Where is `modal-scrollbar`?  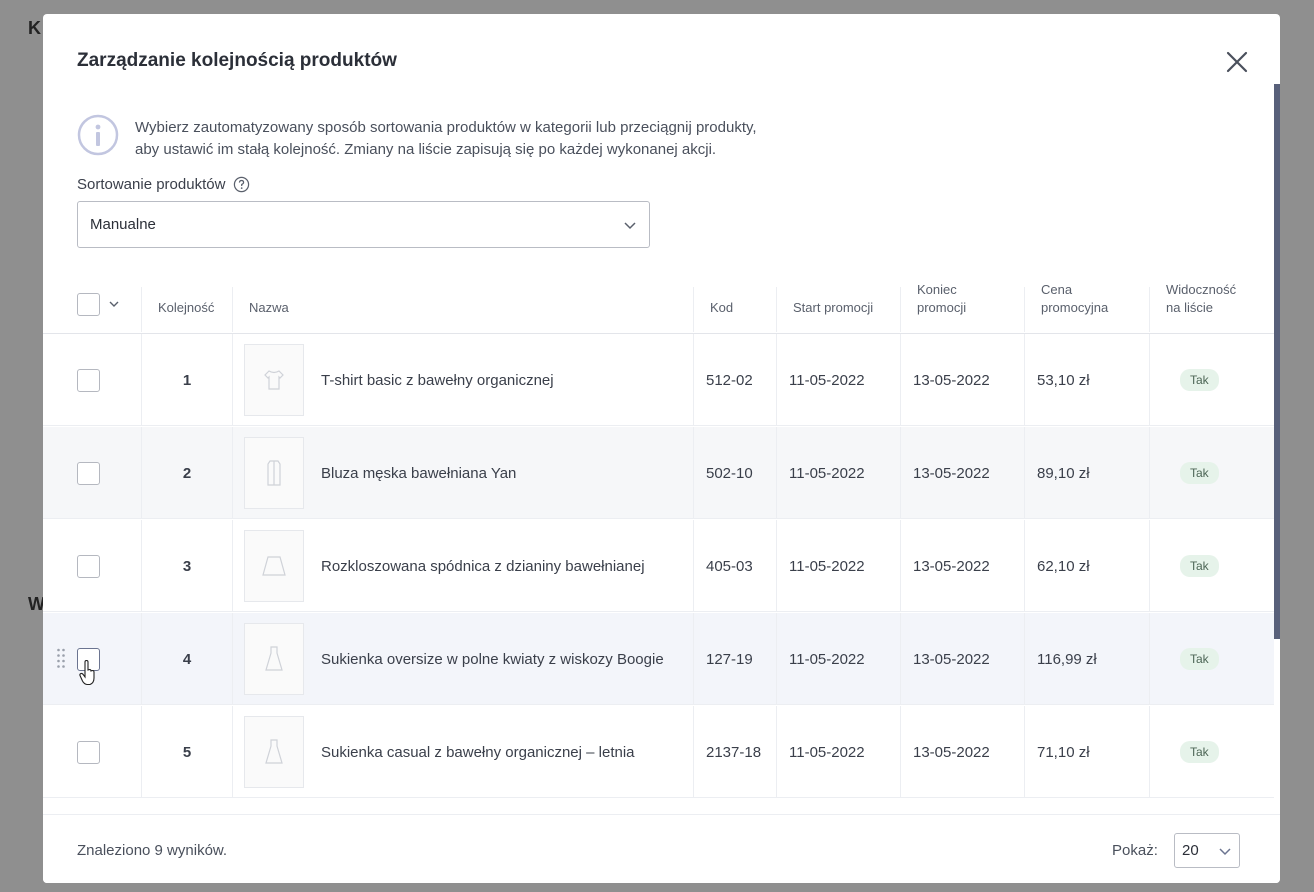 modal-scrollbar is located at coordinates (1277, 361).